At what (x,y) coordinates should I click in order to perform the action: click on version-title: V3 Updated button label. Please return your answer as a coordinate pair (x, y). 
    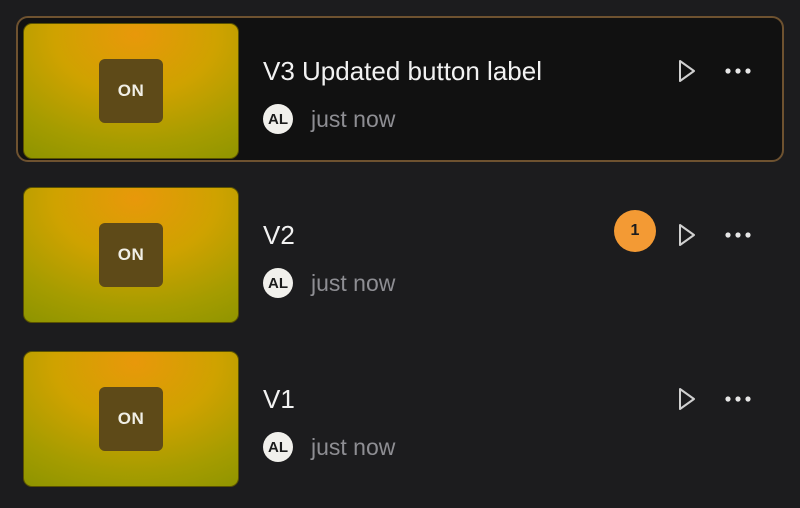
    Looking at the image, I should click on (402, 71).